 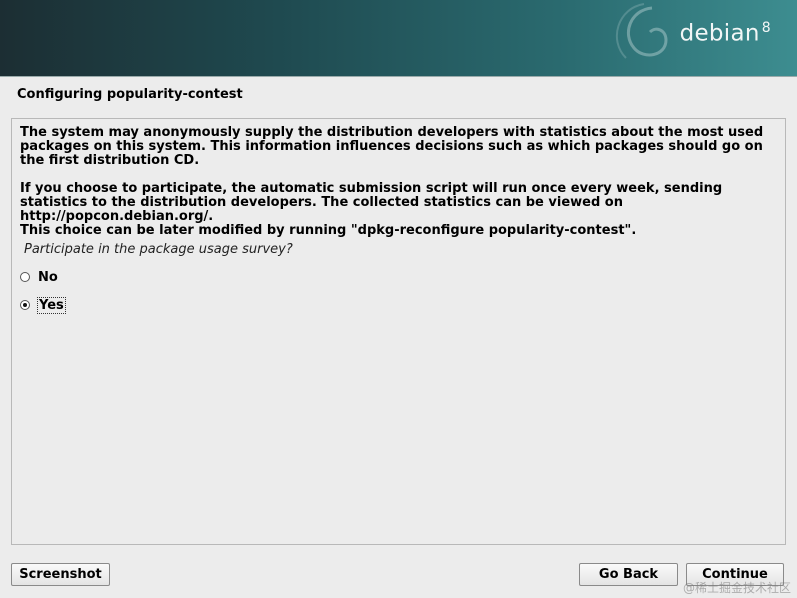 I want to click on go-back-button: Go Back, so click(x=628, y=574).